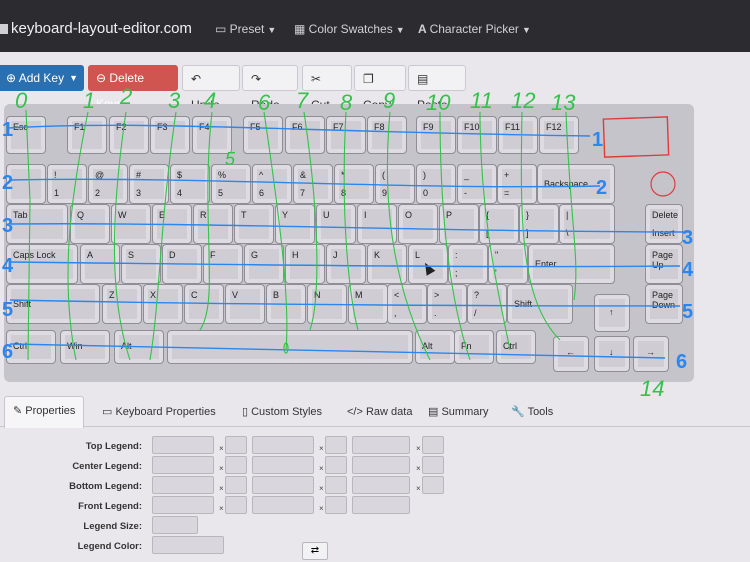 The height and width of the screenshot is (562, 750). What do you see at coordinates (433, 445) in the screenshot?
I see `top-legend-color-right` at bounding box center [433, 445].